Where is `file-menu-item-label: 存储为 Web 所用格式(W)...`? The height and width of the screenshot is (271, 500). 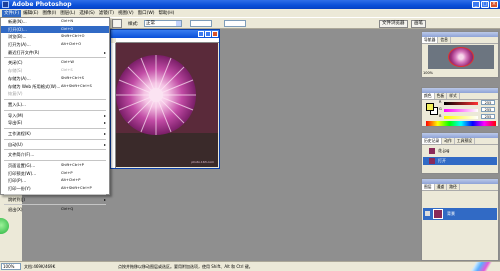 file-menu-item-label: 存储为 Web 所用格式(W)... is located at coordinates (34, 86).